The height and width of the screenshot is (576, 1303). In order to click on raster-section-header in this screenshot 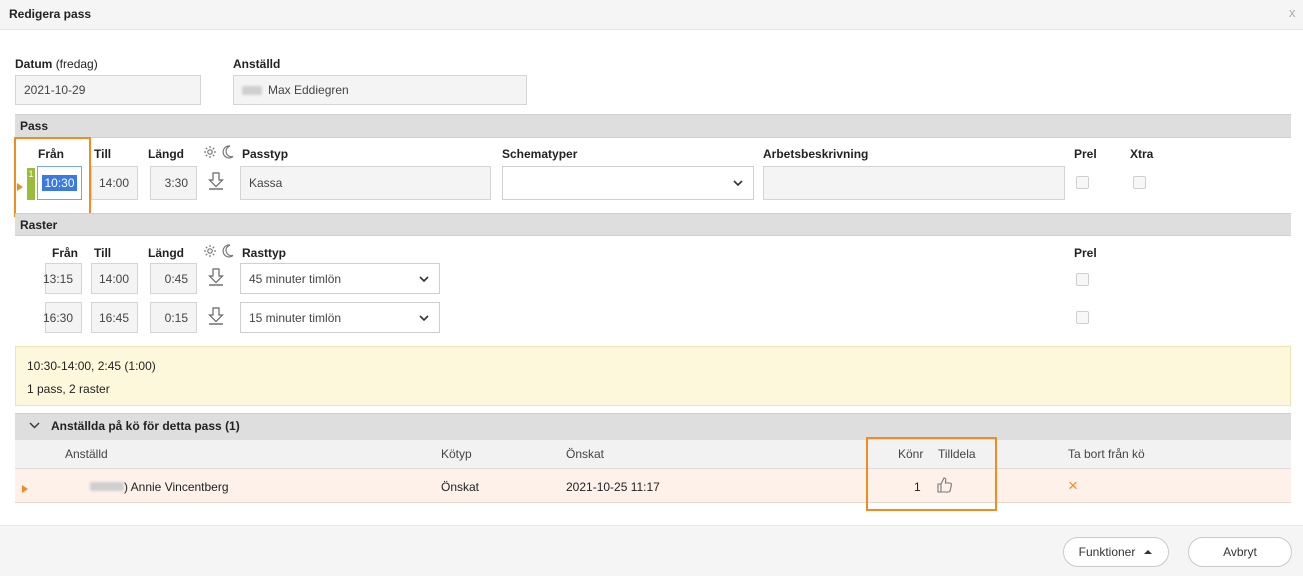, I will do `click(653, 224)`.